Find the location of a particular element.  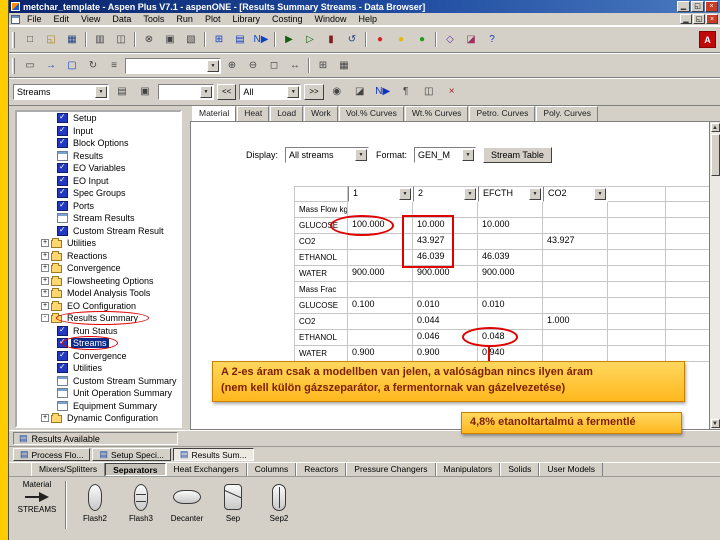

go-light-icon: ● is located at coordinates (422, 39).